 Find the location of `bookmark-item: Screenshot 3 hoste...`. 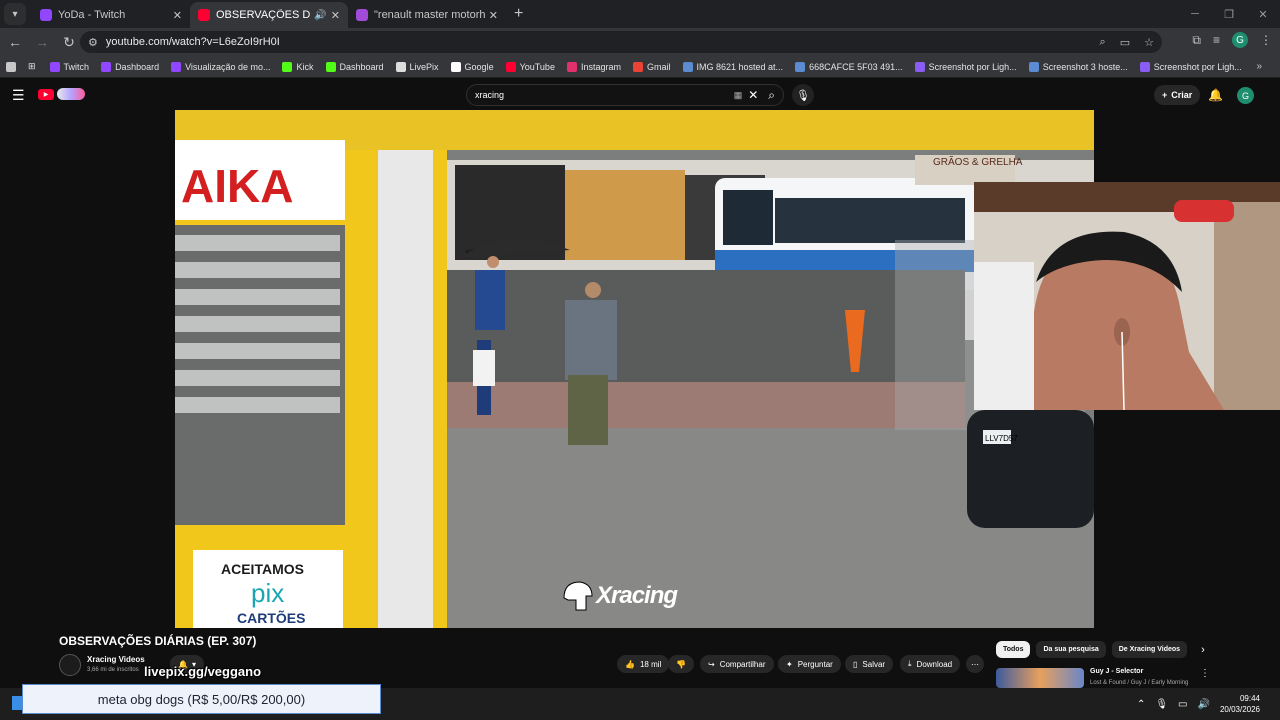

bookmark-item: Screenshot 3 hoste... is located at coordinates (1078, 66).